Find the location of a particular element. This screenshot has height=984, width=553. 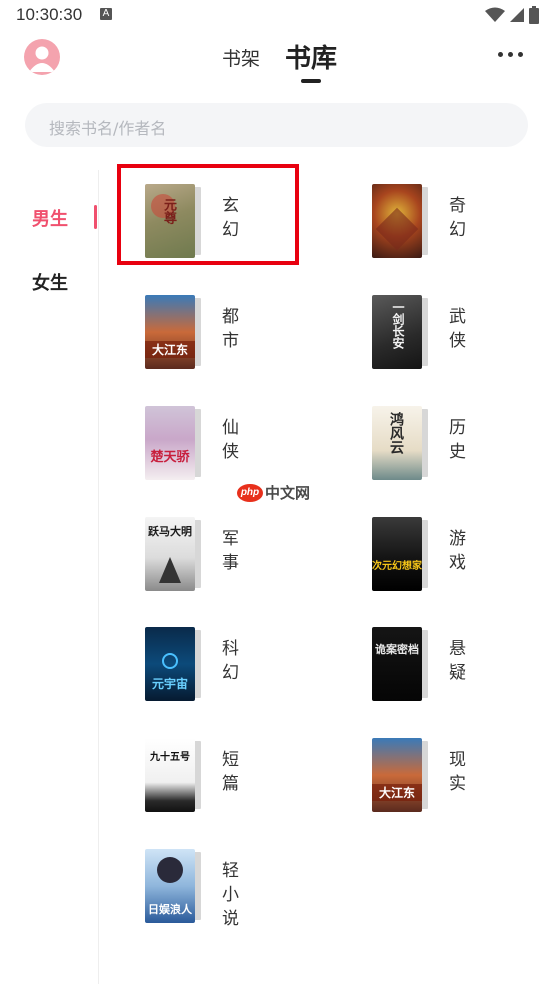

category-label: 武侠 is located at coordinates (457, 329).